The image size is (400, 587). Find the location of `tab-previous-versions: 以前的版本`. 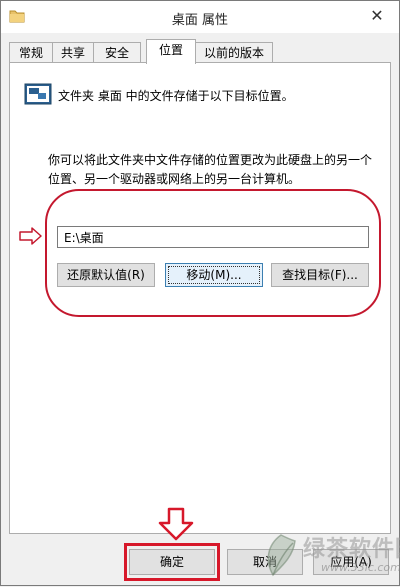

tab-previous-versions: 以前的版本 is located at coordinates (234, 52).